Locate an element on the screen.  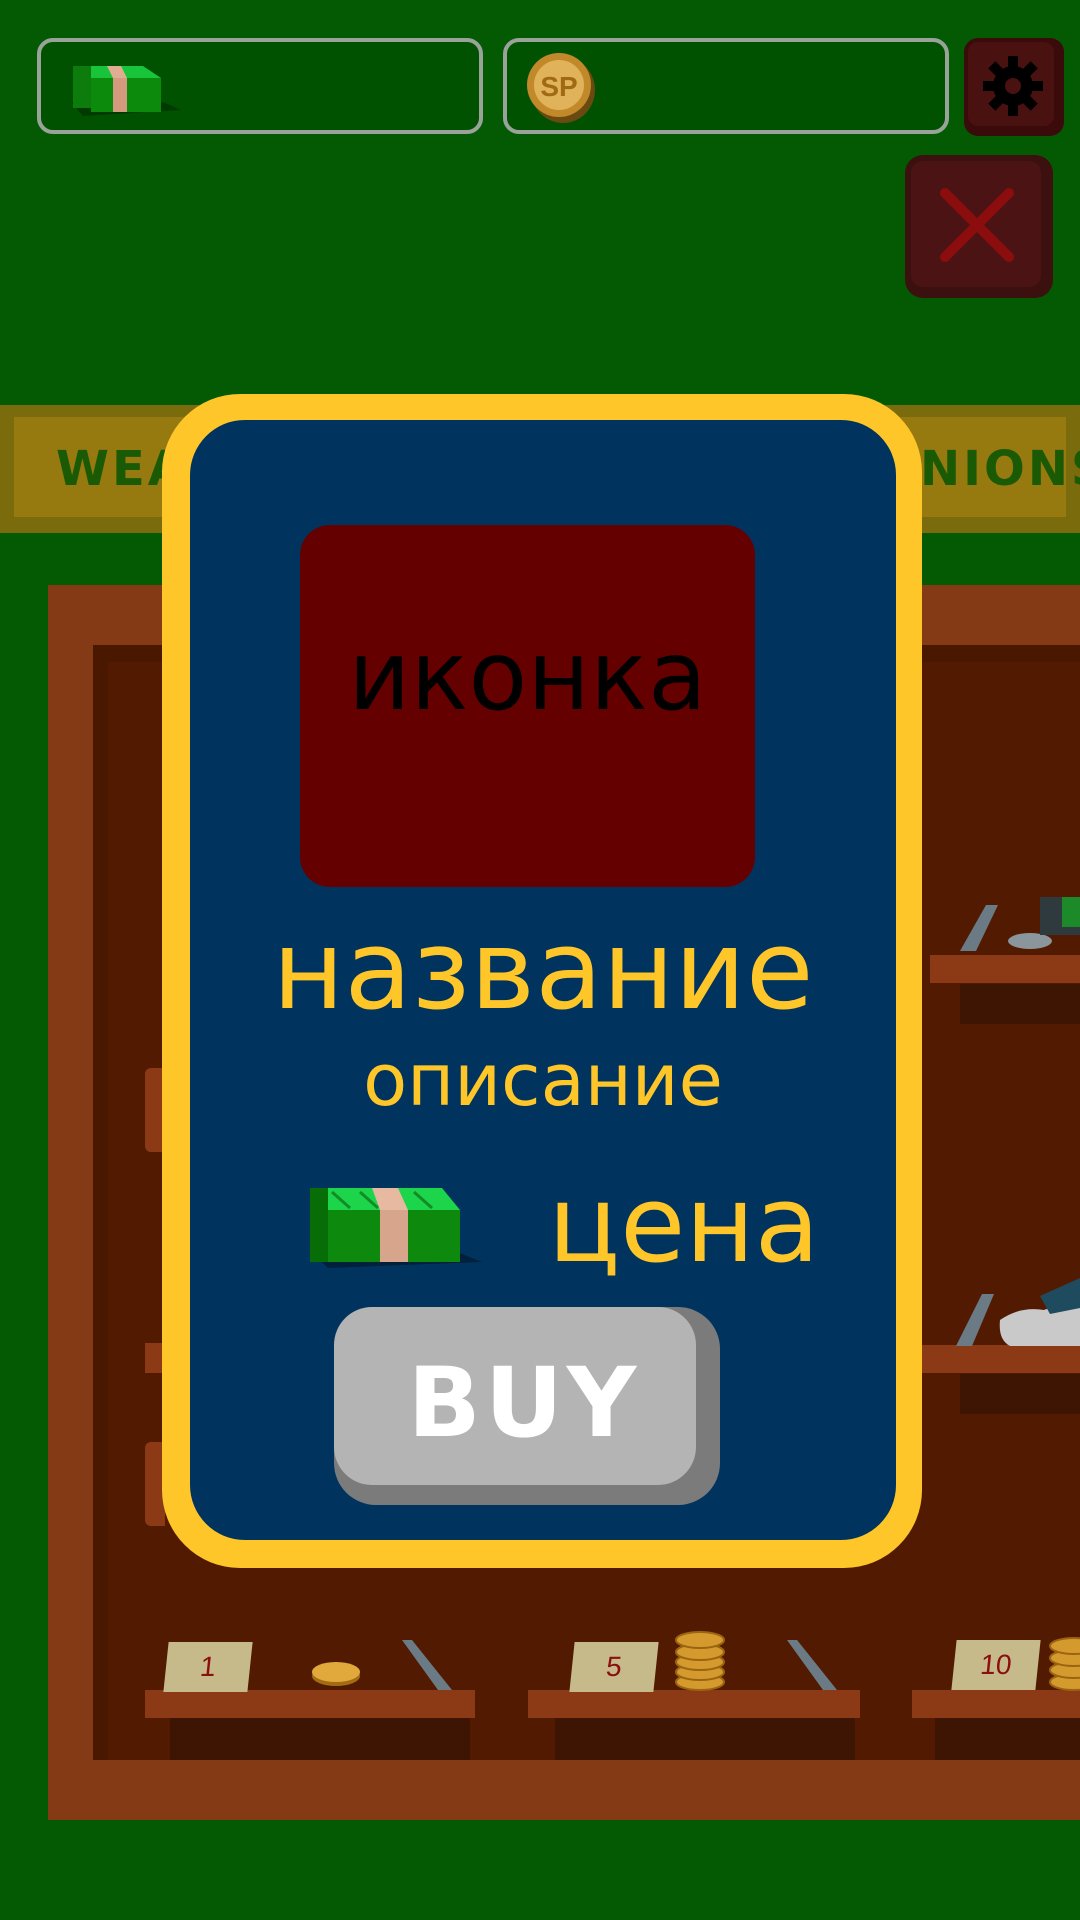
close-button is located at coordinates (979, 226).